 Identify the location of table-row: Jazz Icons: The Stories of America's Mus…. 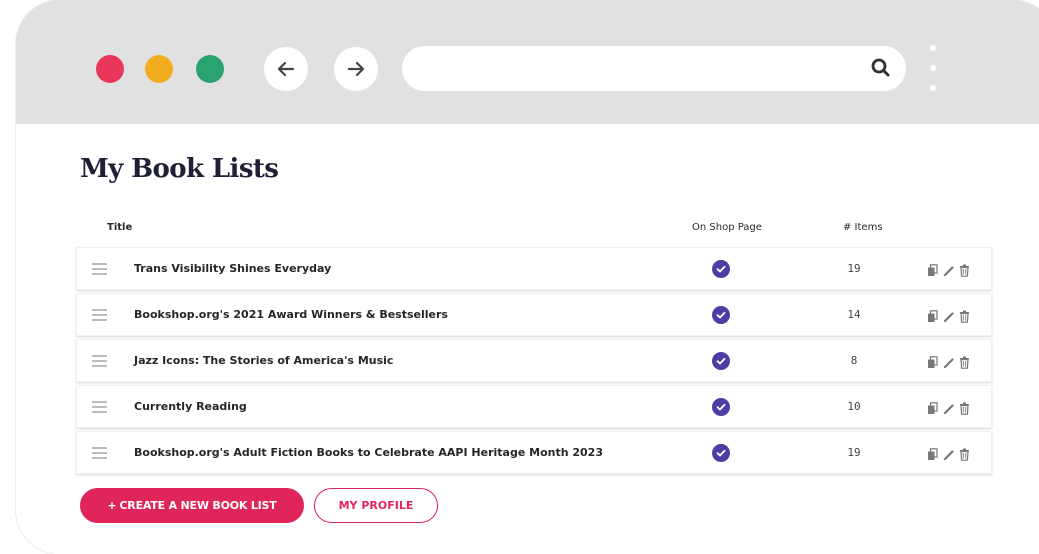
(534, 360).